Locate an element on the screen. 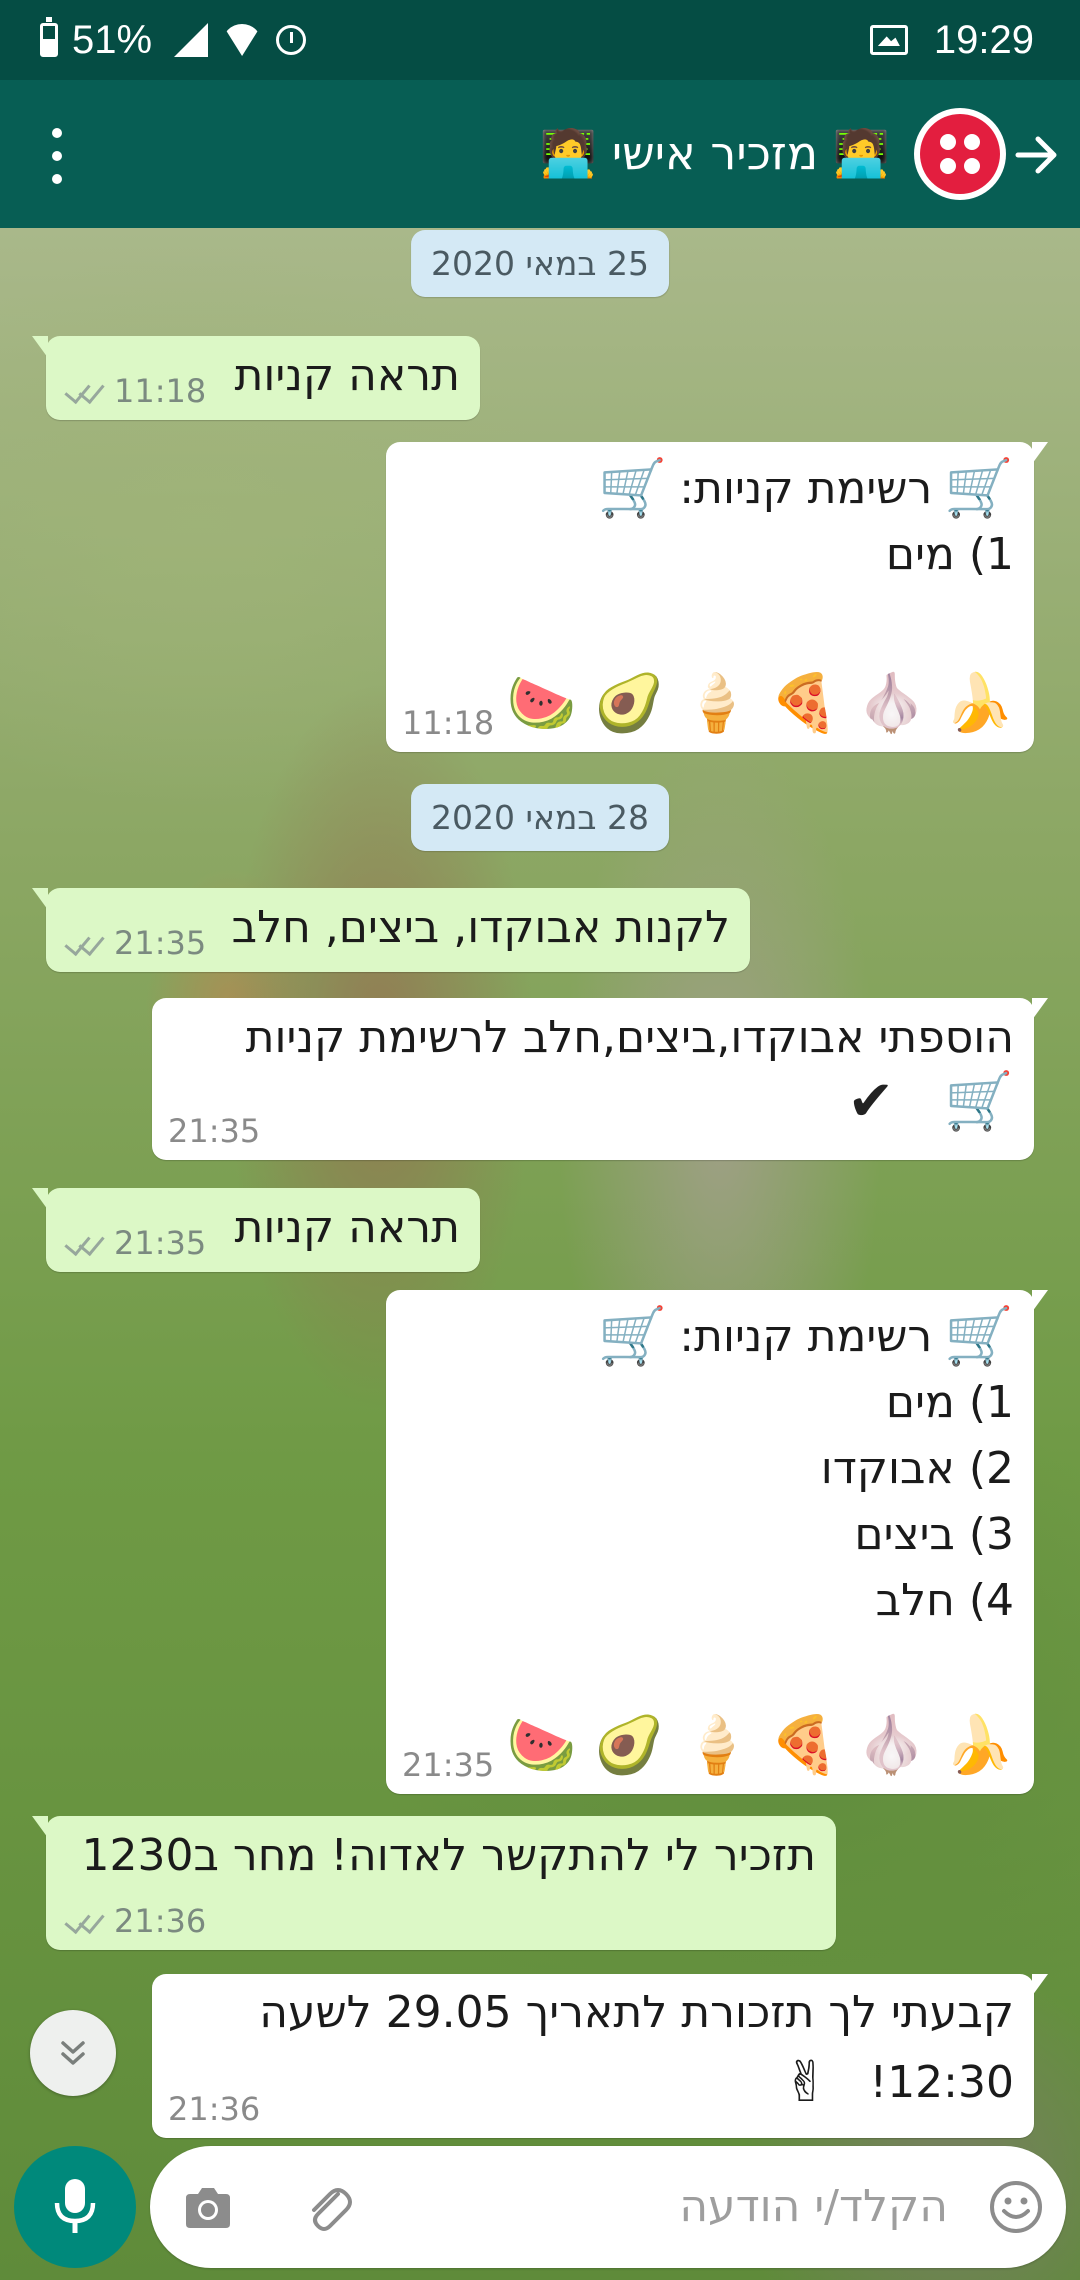 This screenshot has height=2280, width=1080. message-input-placeholder: הקלד/י הודעה is located at coordinates (813, 2206).